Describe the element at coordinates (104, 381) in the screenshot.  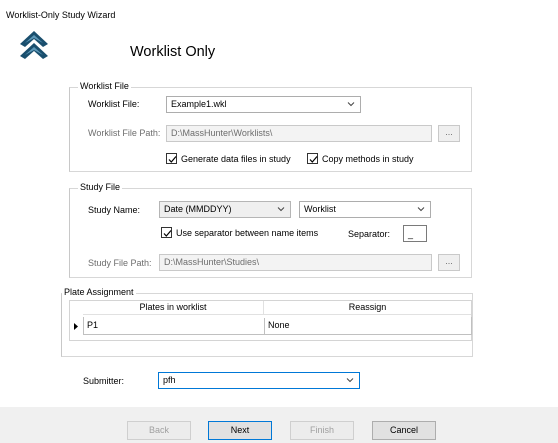
I see `submitter-label: Submitter:` at that location.